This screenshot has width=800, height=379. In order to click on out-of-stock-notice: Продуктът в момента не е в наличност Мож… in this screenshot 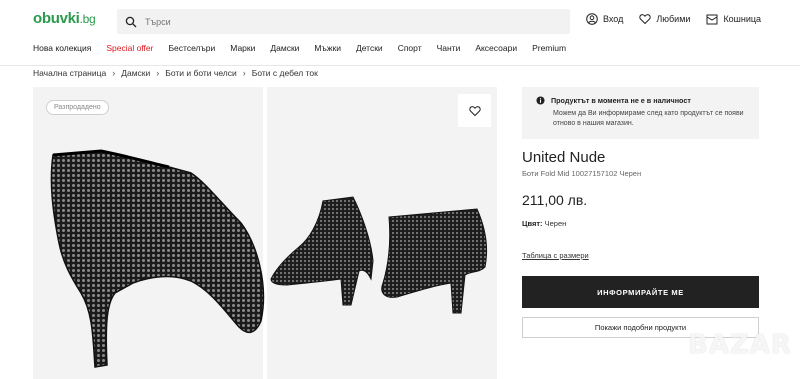, I will do `click(640, 113)`.